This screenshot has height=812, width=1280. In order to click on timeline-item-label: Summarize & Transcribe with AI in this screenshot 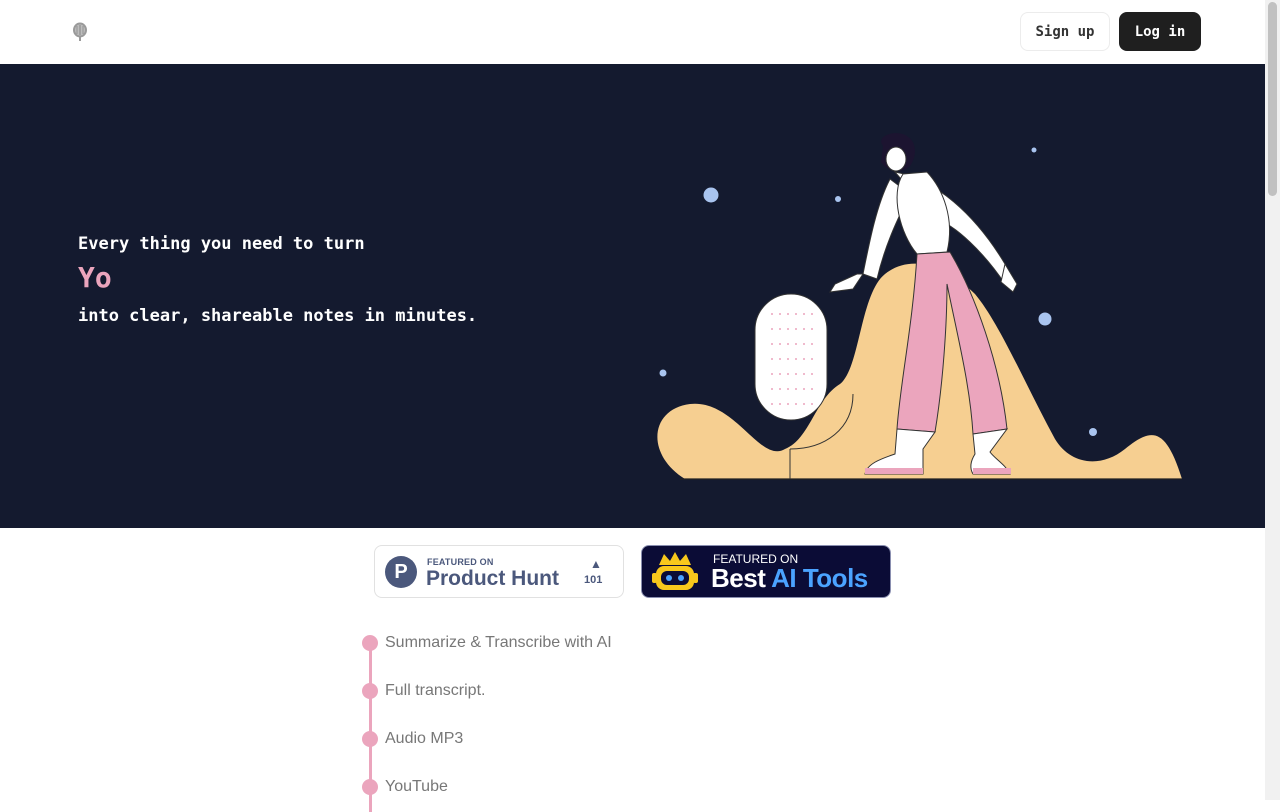, I will do `click(498, 642)`.